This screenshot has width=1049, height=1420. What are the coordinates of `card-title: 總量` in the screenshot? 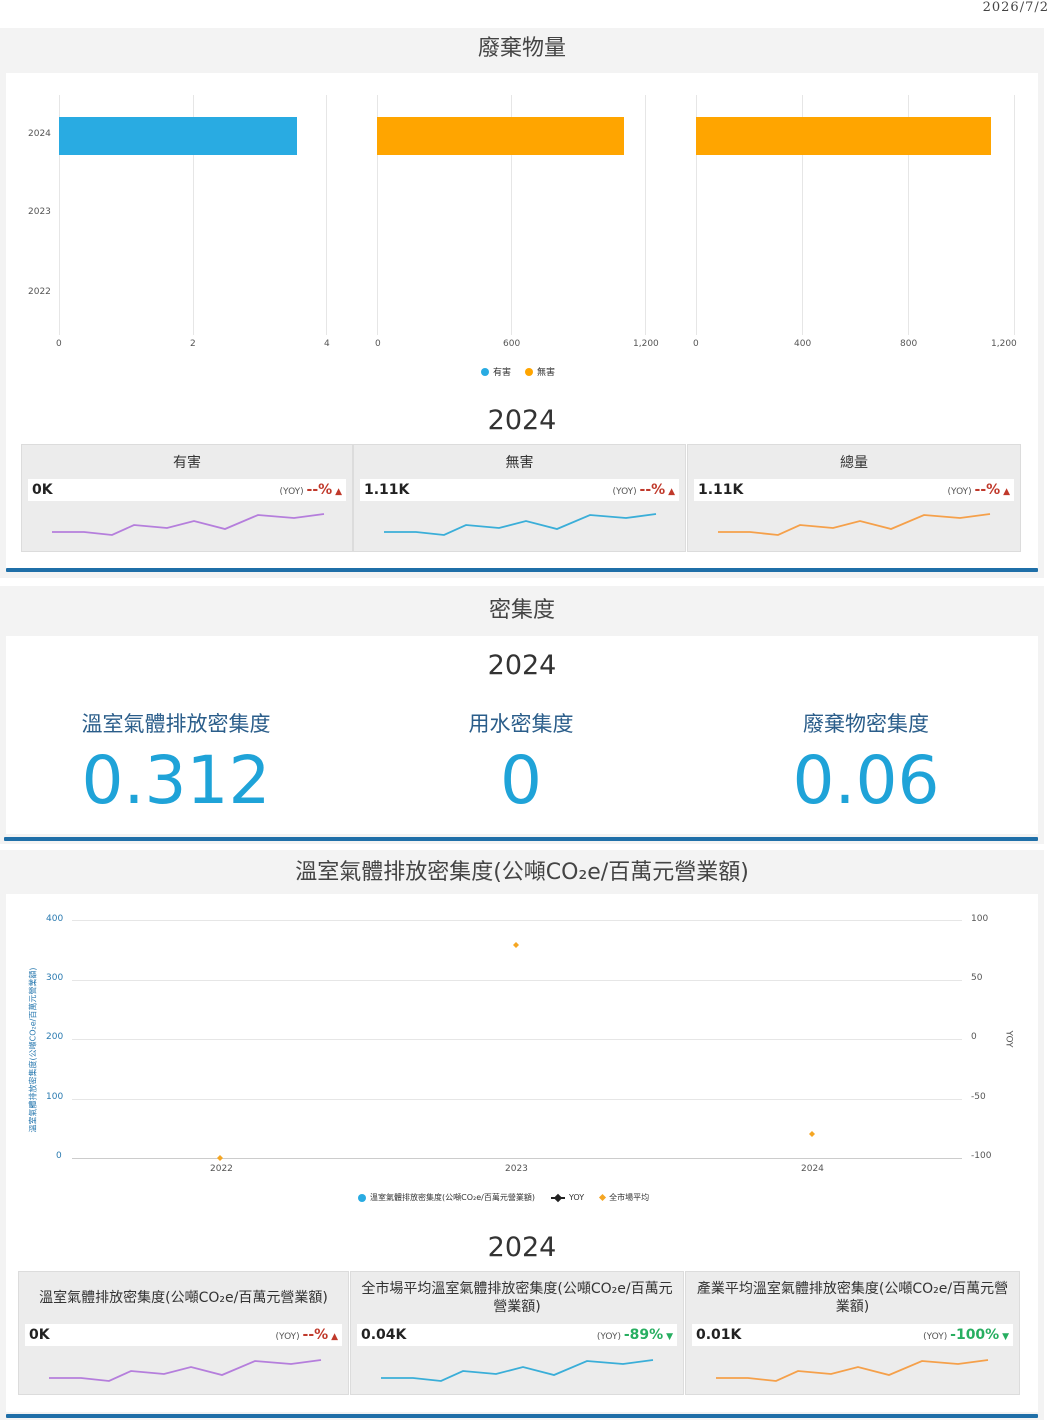 It's located at (854, 463).